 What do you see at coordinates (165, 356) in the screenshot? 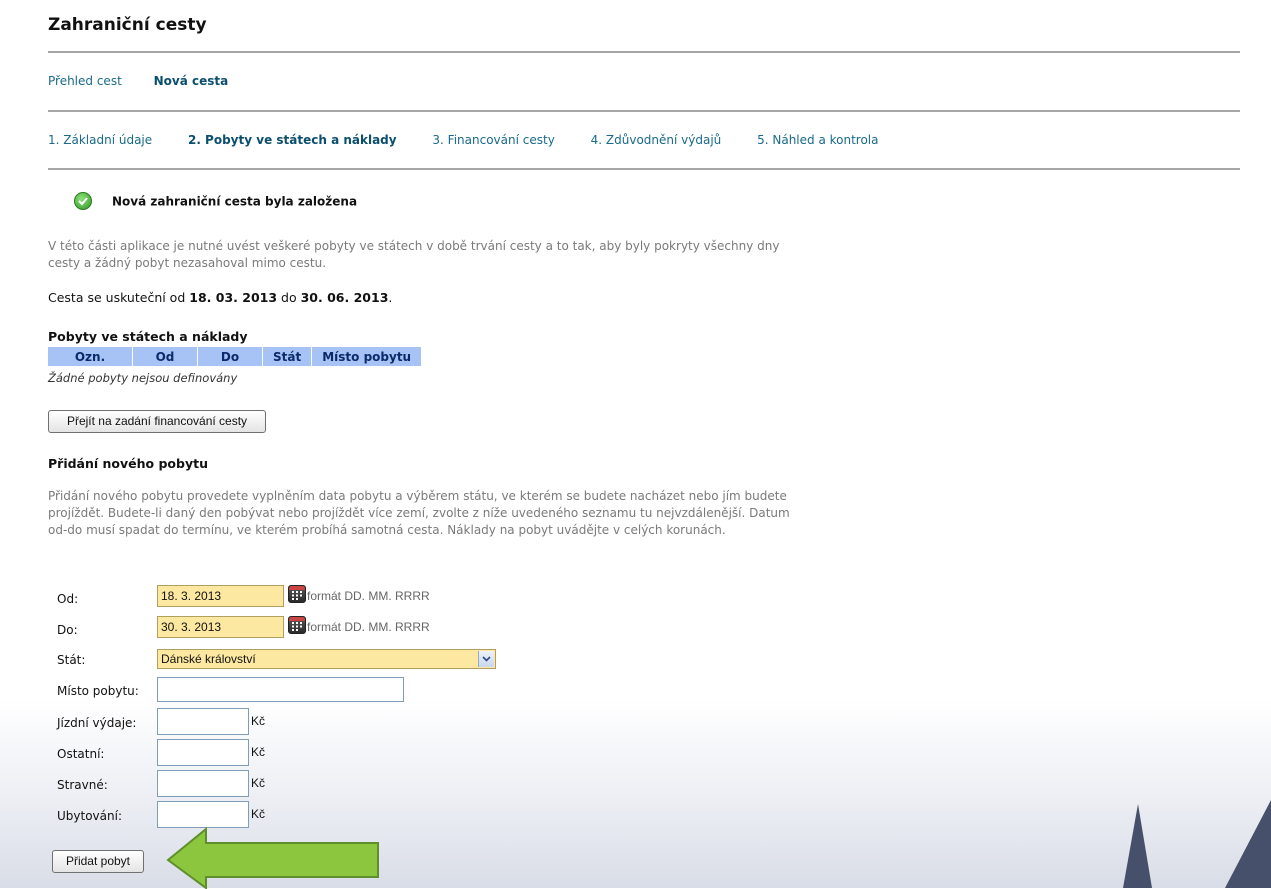
I see `column-header-od: Od` at bounding box center [165, 356].